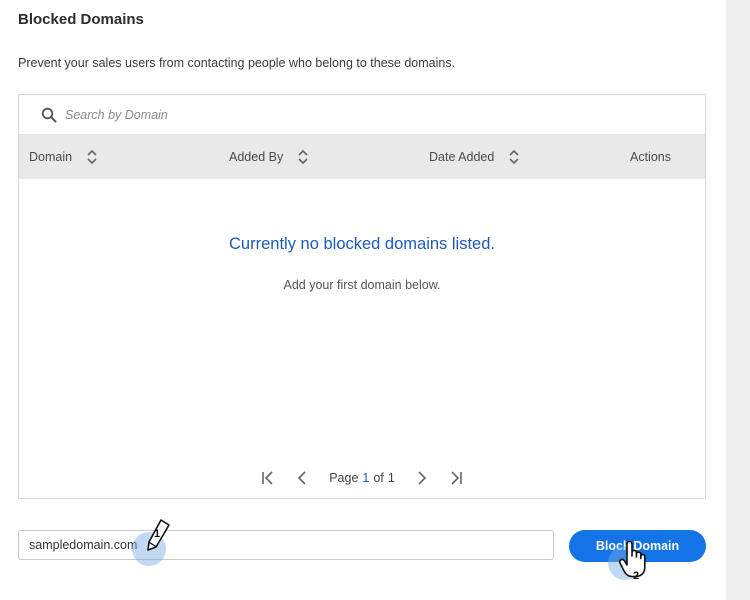 The height and width of the screenshot is (600, 750). Describe the element at coordinates (636, 576) in the screenshot. I see `step-number: 2` at that location.